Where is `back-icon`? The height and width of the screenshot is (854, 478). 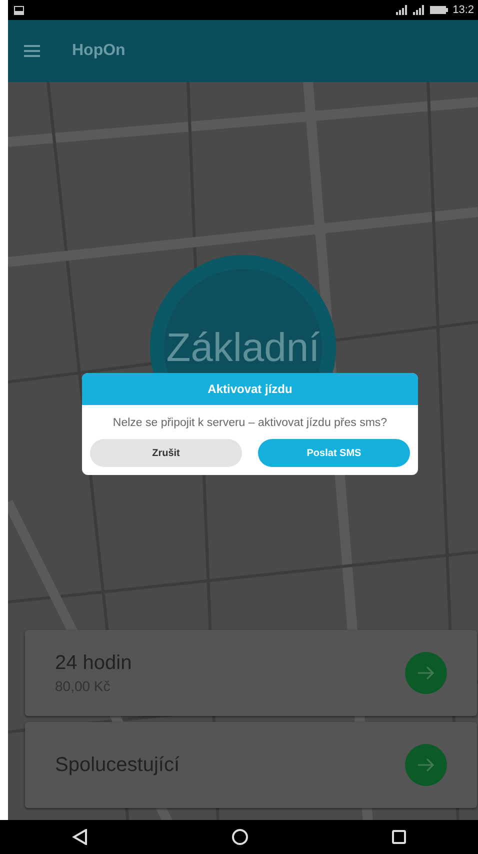 back-icon is located at coordinates (80, 837).